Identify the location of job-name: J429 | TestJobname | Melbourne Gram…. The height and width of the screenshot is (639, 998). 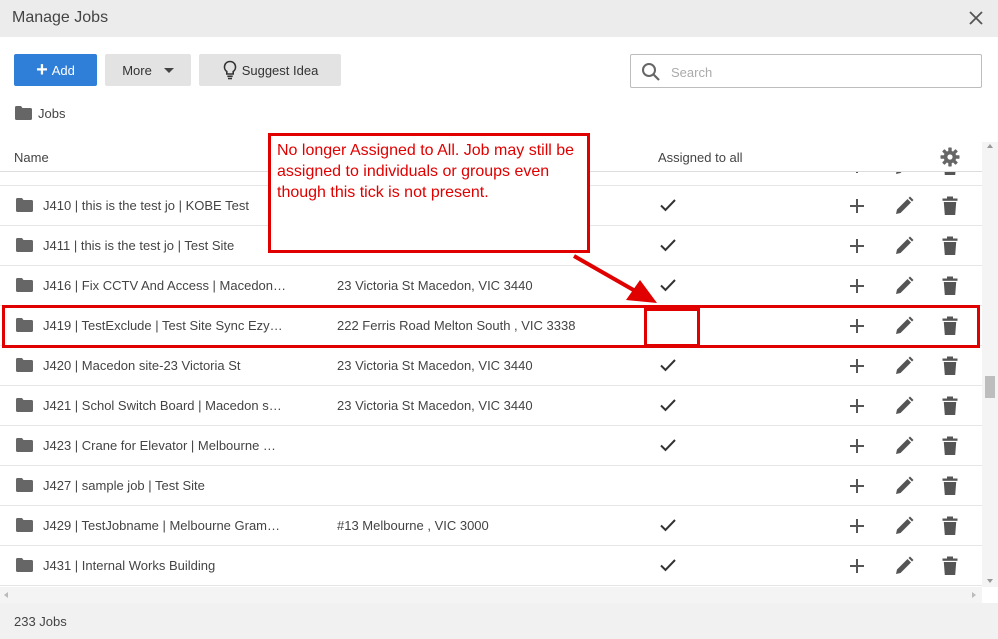
(175, 525).